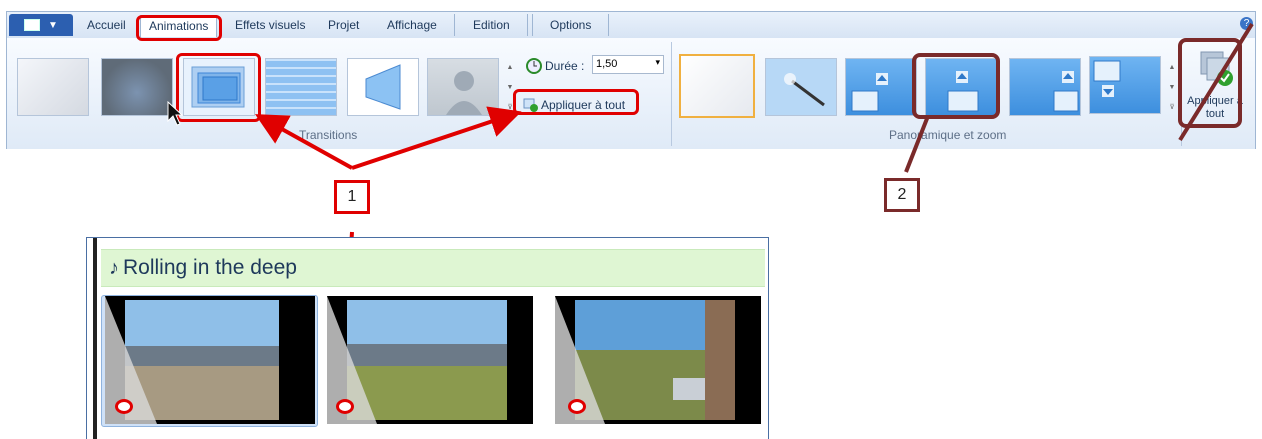 This screenshot has height=439, width=1262. What do you see at coordinates (436, 138) in the screenshot?
I see `arrow-to-apply-all` at bounding box center [436, 138].